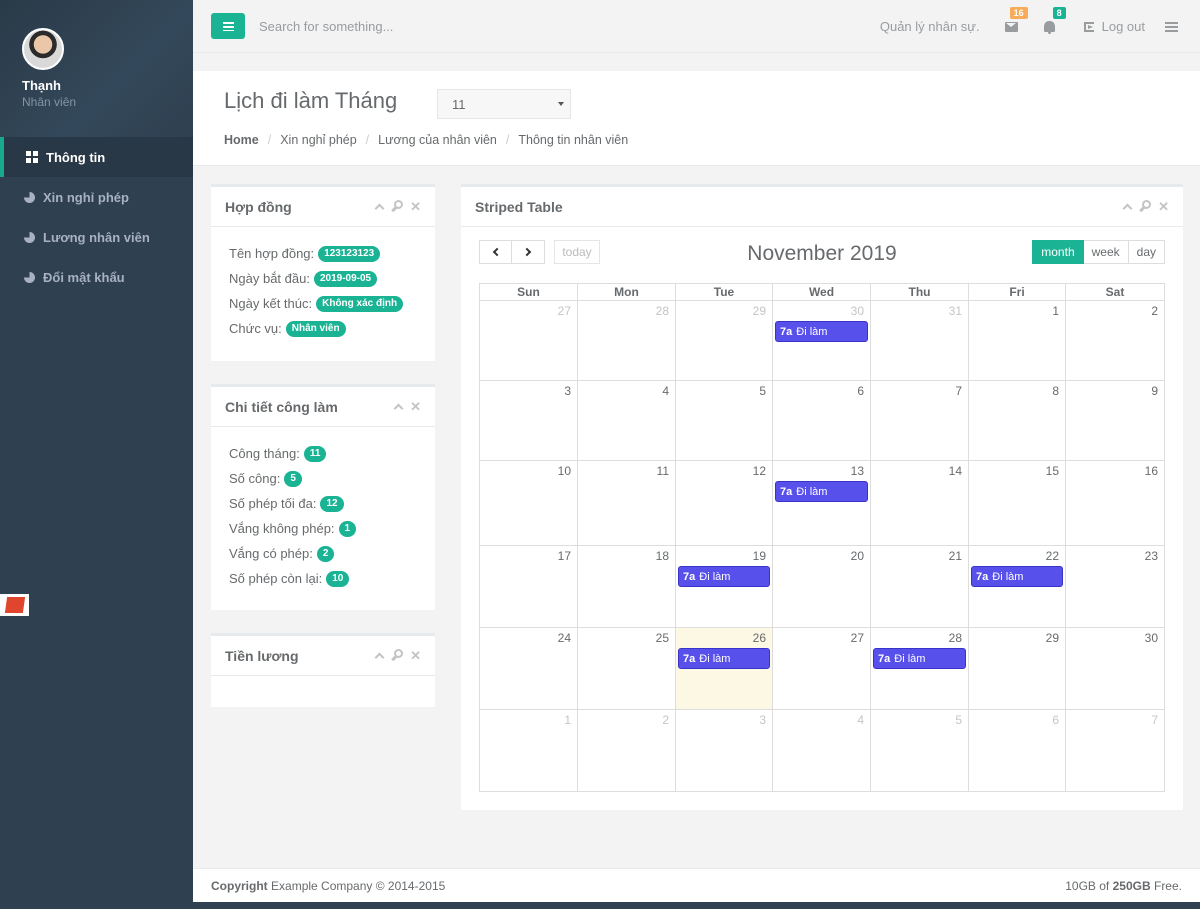 Image resolution: width=1200 pixels, height=909 pixels. Describe the element at coordinates (96, 277) in the screenshot. I see `sidebar-item-doi-mat-khau: Đổi mật khẩu` at that location.